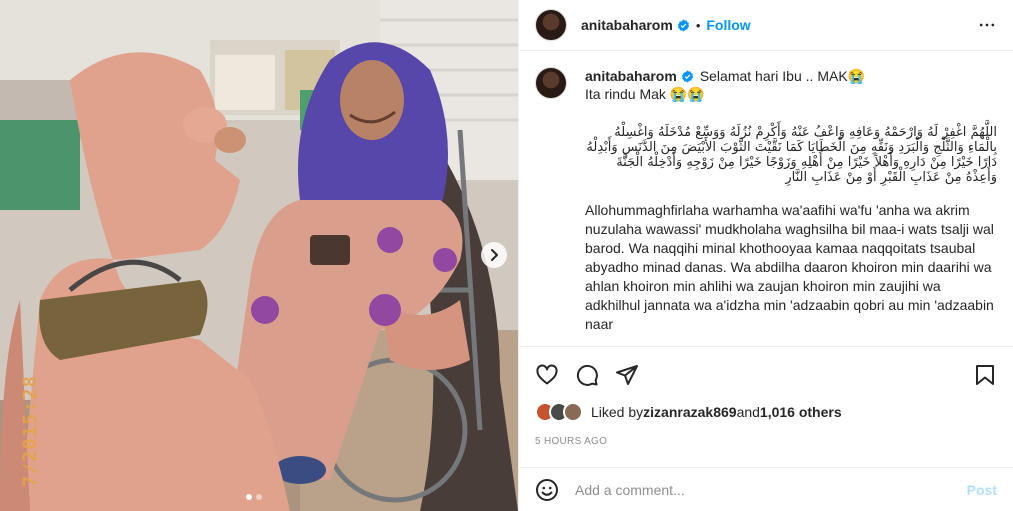  Describe the element at coordinates (985, 375) in the screenshot. I see `bookmark-icon` at that location.